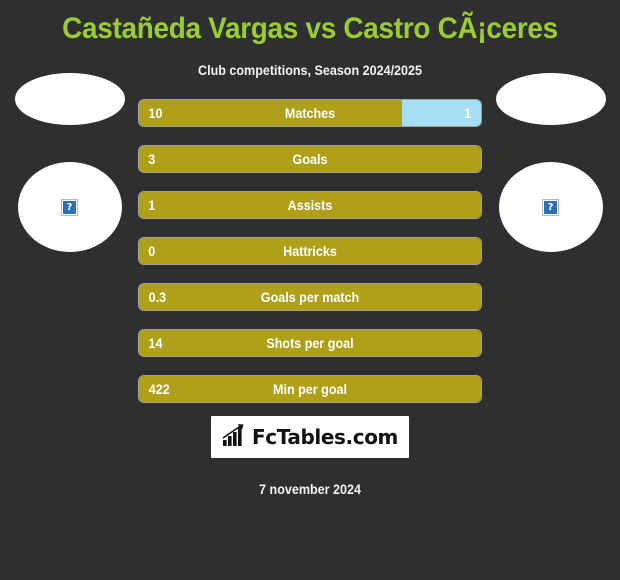  Describe the element at coordinates (155, 343) in the screenshot. I see `stat-home-value: 14` at that location.